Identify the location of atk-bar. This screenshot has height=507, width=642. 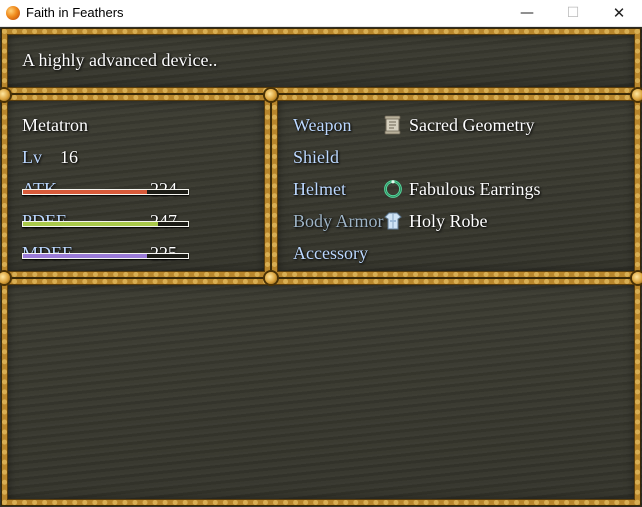
(105, 192).